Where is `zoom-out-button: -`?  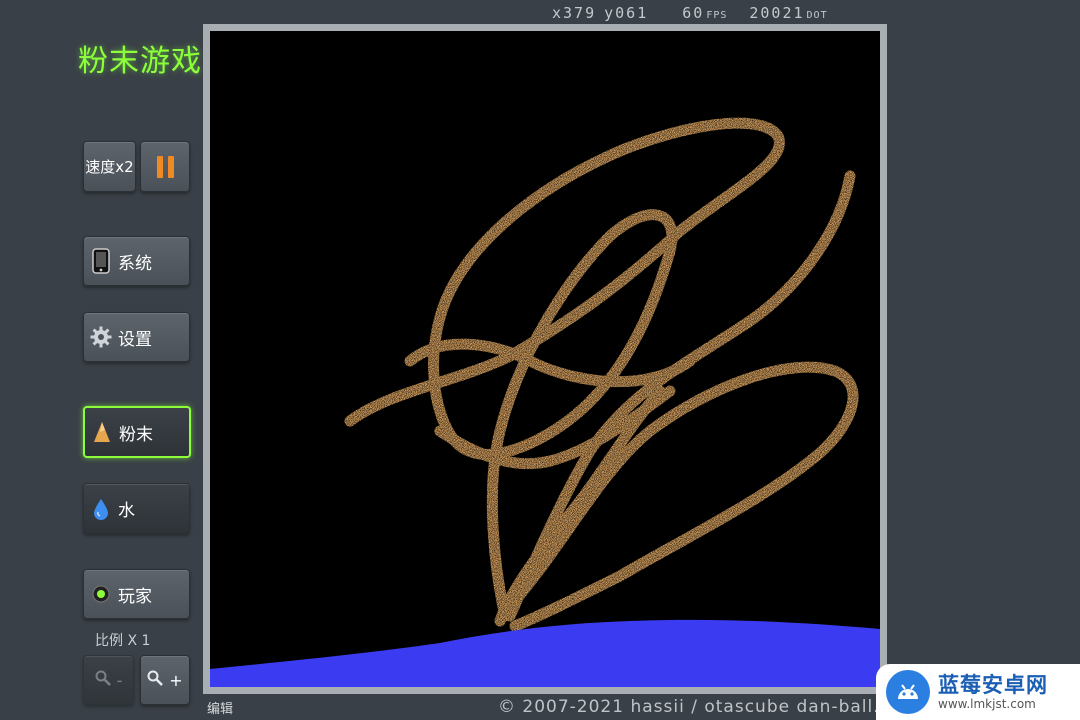
zoom-out-button: - is located at coordinates (108, 680).